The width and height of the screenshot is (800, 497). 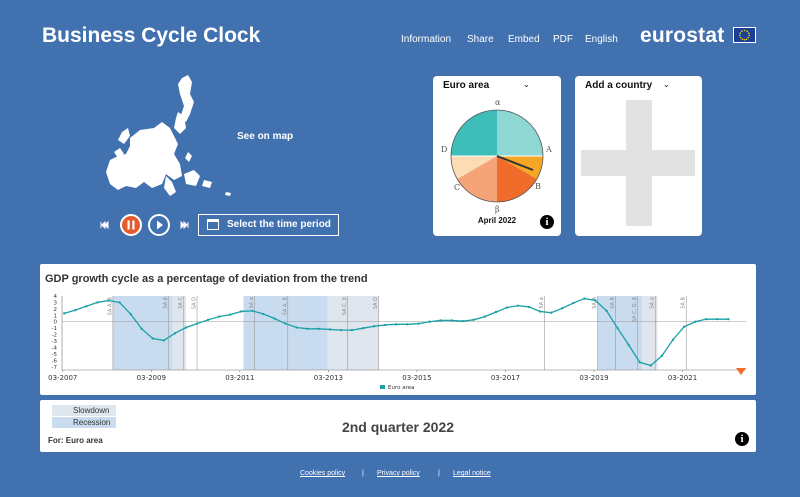 I want to click on y-tick-label: 1, so click(x=56, y=316).